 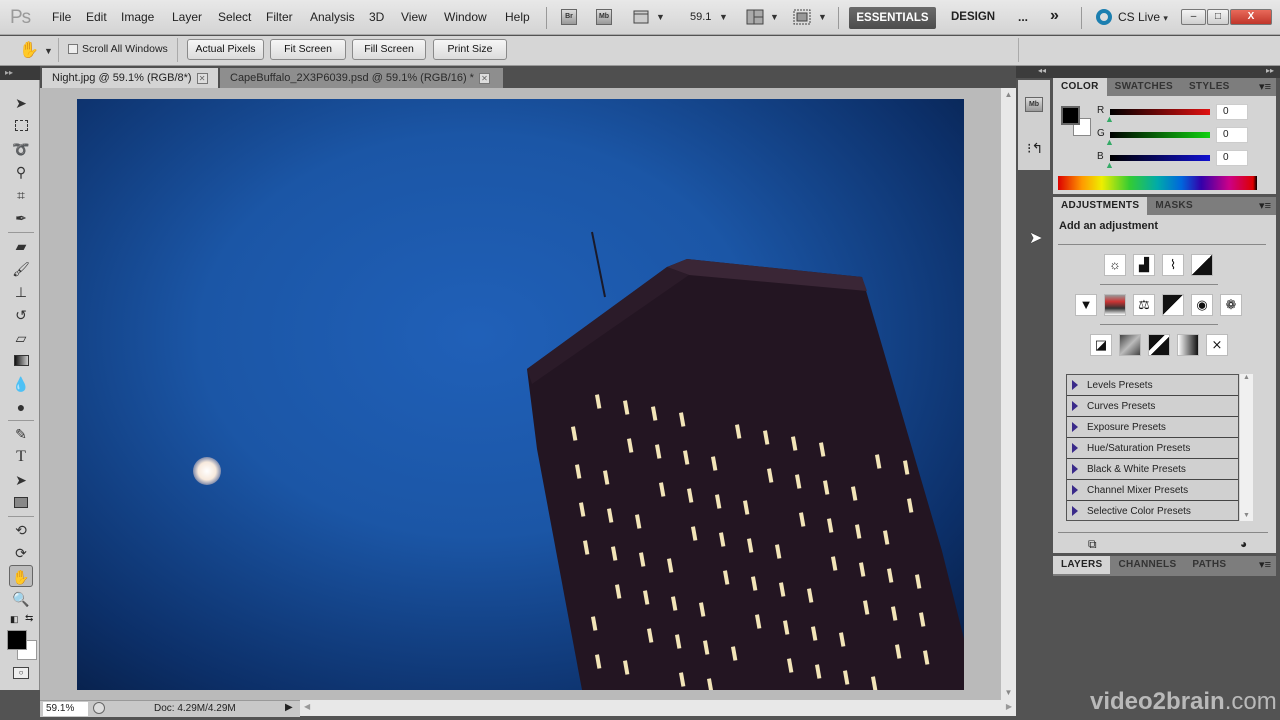 What do you see at coordinates (1160, 158) in the screenshot?
I see `blue-slider` at bounding box center [1160, 158].